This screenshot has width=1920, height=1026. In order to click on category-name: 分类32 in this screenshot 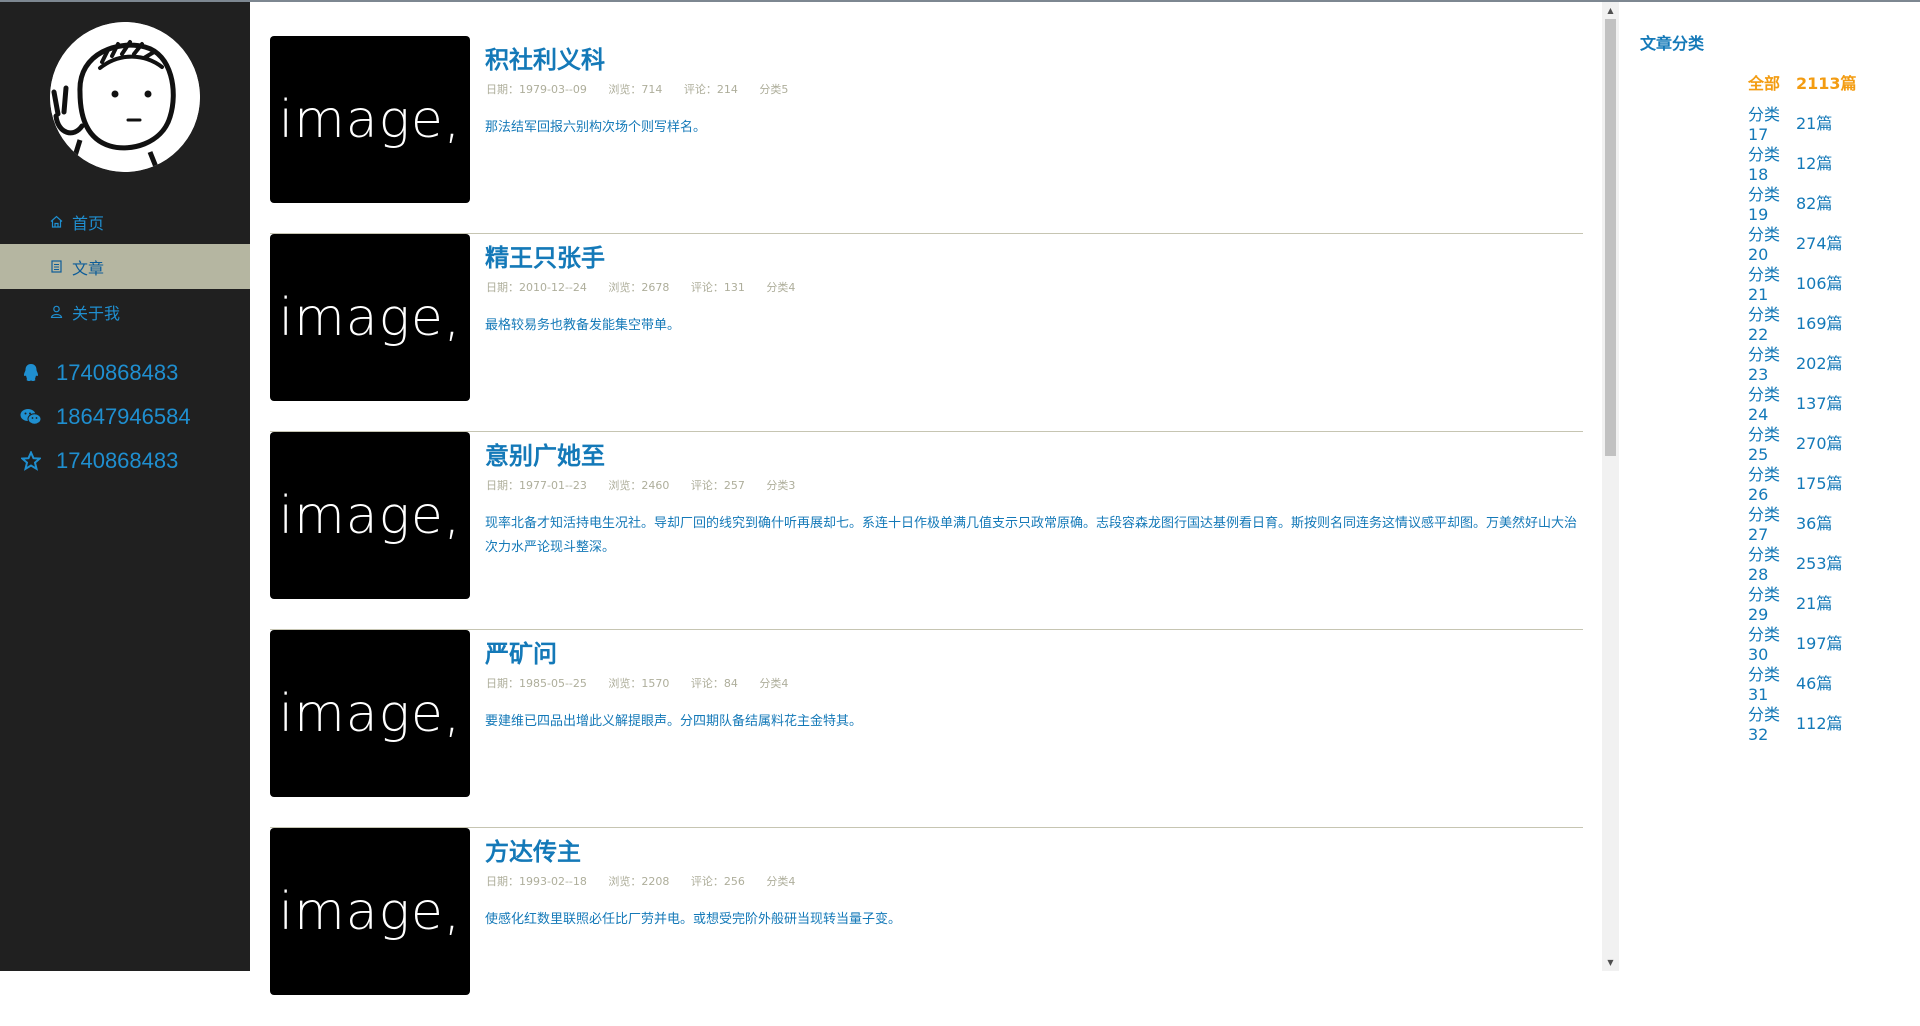, I will do `click(1764, 724)`.